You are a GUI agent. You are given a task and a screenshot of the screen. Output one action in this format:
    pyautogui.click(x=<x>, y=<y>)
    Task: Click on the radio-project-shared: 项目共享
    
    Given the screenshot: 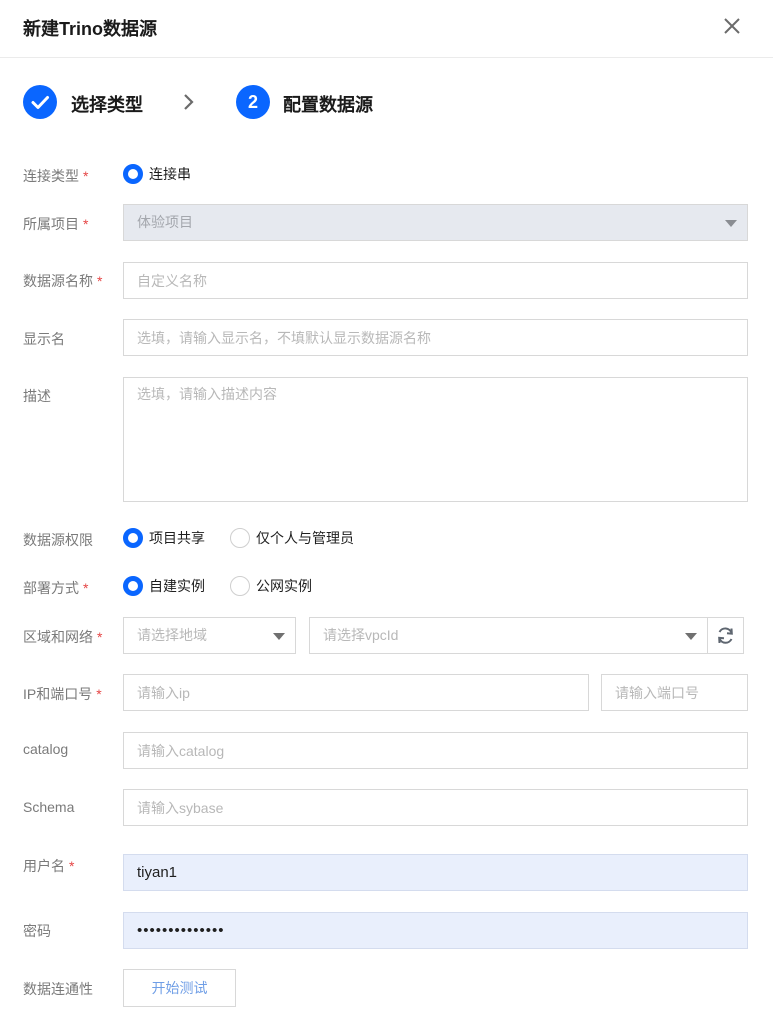 What is the action you would take?
    pyautogui.click(x=164, y=538)
    